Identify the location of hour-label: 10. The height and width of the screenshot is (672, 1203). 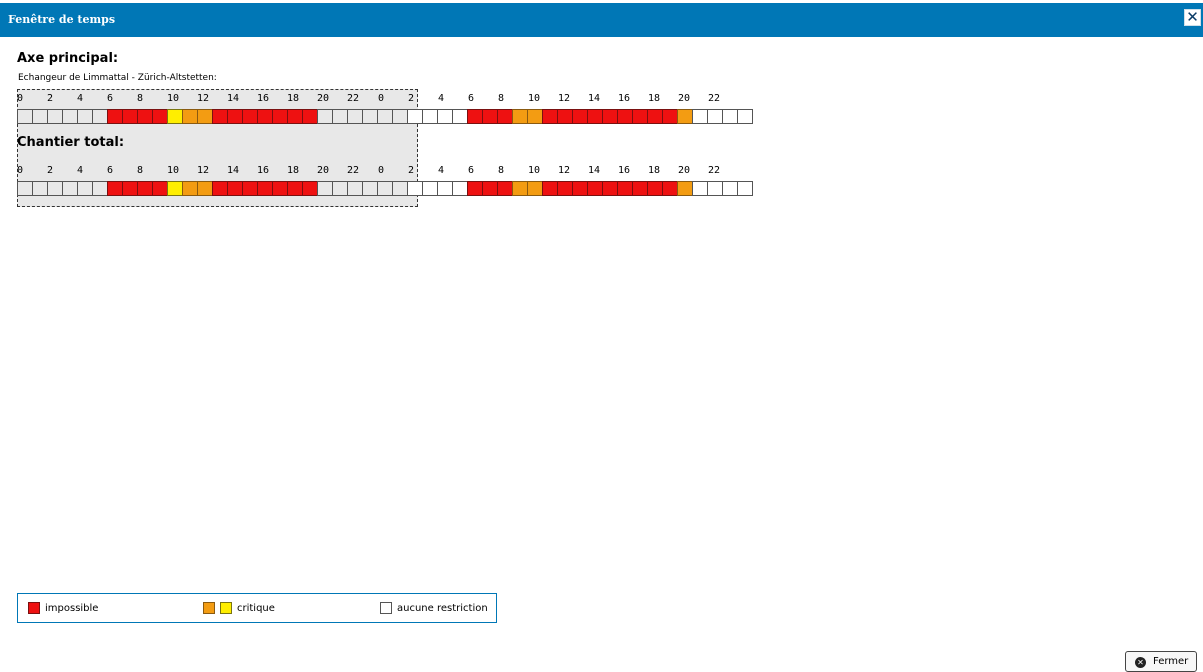
(534, 170).